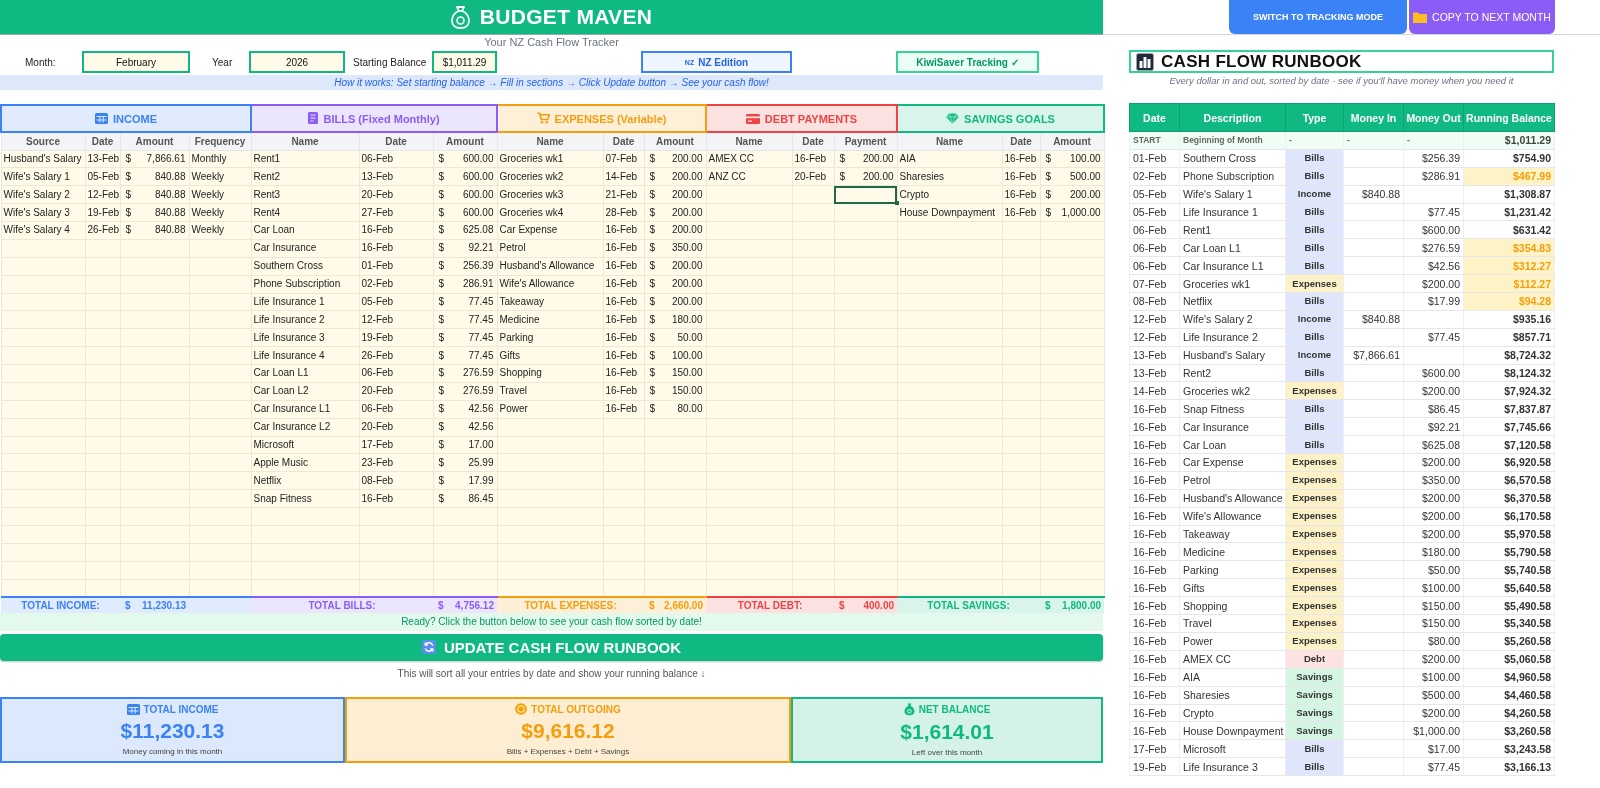 The height and width of the screenshot is (788, 1600). What do you see at coordinates (1509, 373) in the screenshot?
I see `balance-cell: $8,124.32` at bounding box center [1509, 373].